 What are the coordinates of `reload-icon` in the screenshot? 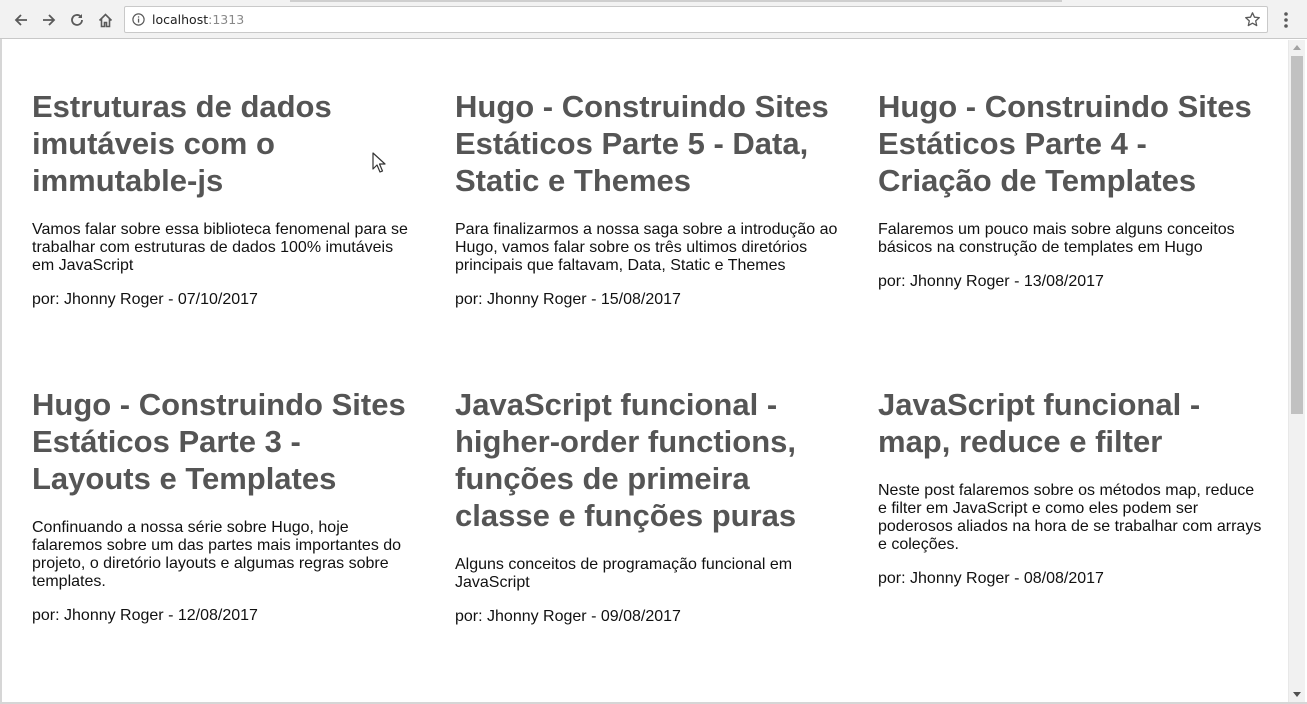 It's located at (77, 20).